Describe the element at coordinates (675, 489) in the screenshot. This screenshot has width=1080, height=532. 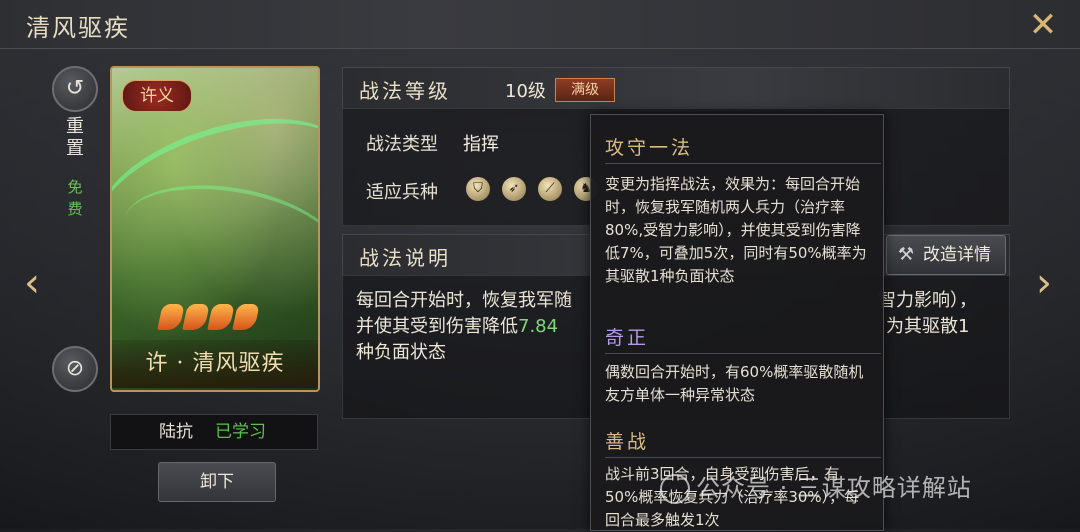
I see `watermark-logo-icon` at that location.